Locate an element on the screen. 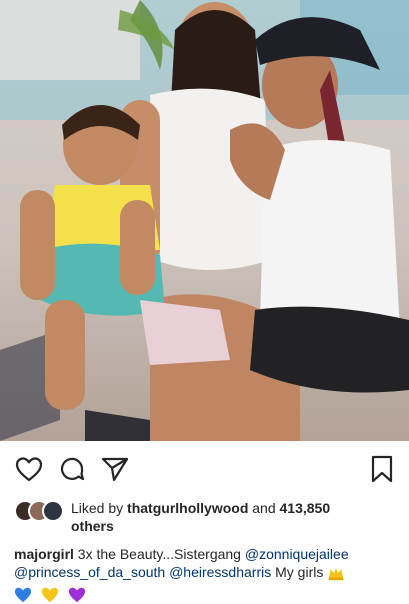 The width and height of the screenshot is (409, 604). liked-by-mid: and is located at coordinates (264, 508).